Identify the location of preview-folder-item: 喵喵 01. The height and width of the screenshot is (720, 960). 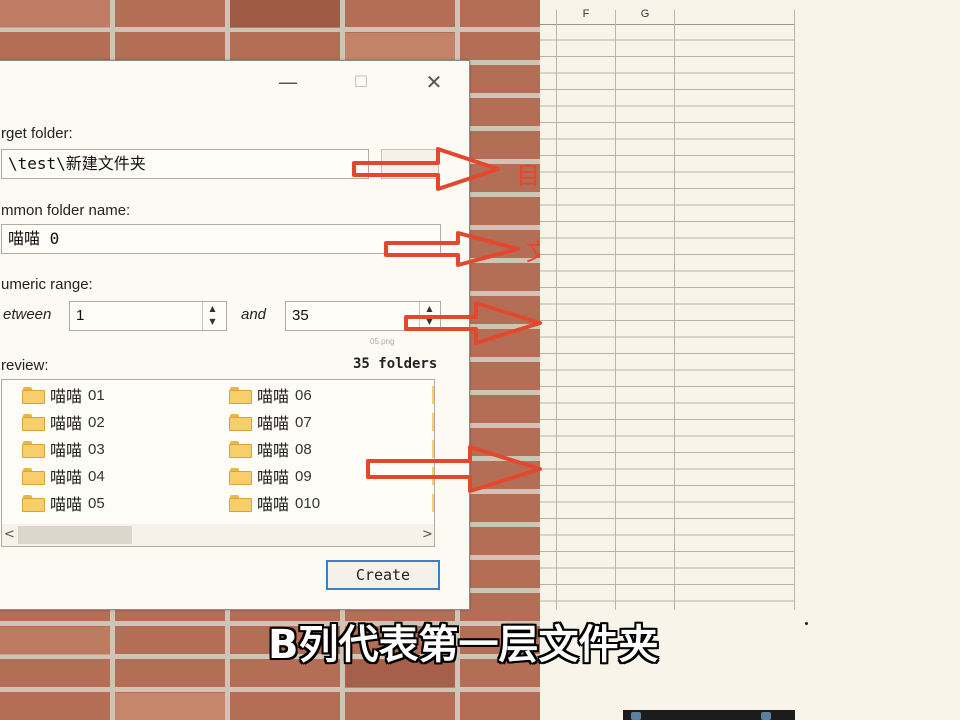
(63, 395).